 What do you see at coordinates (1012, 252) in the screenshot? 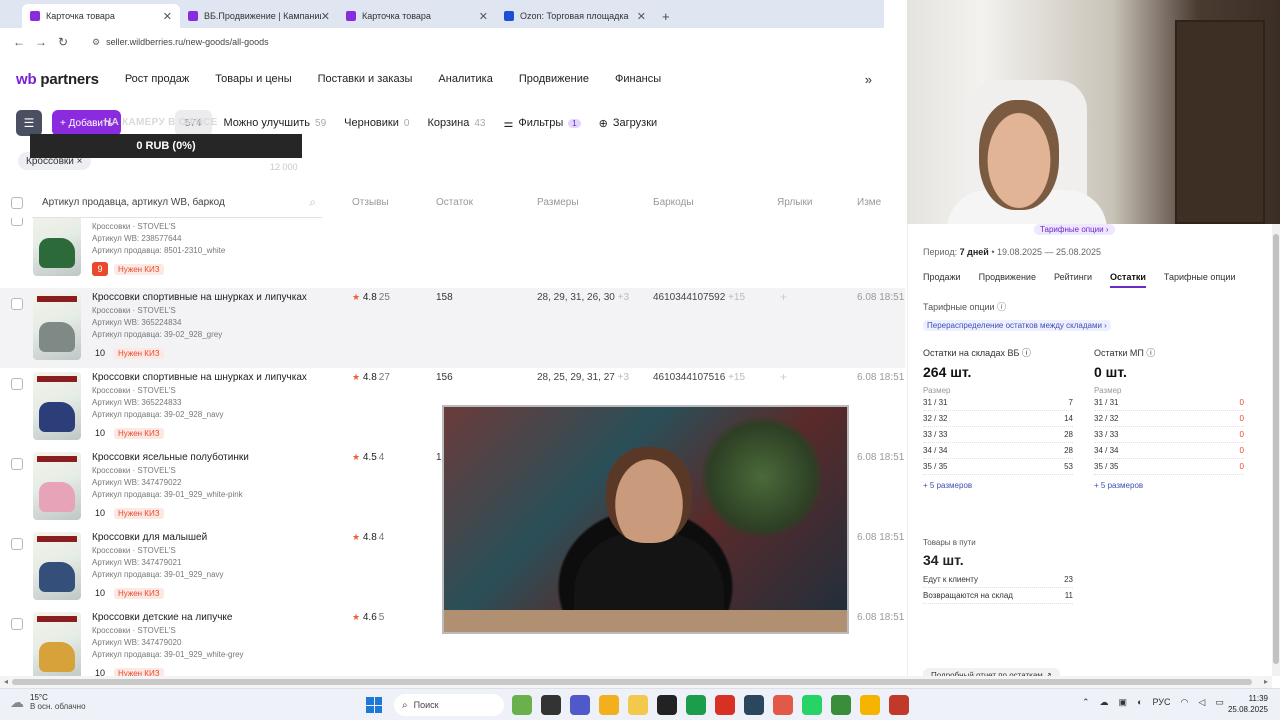
I see `period-selector: Период: 7 дней • 19.08.2025 — 25.08.2025` at bounding box center [1012, 252].